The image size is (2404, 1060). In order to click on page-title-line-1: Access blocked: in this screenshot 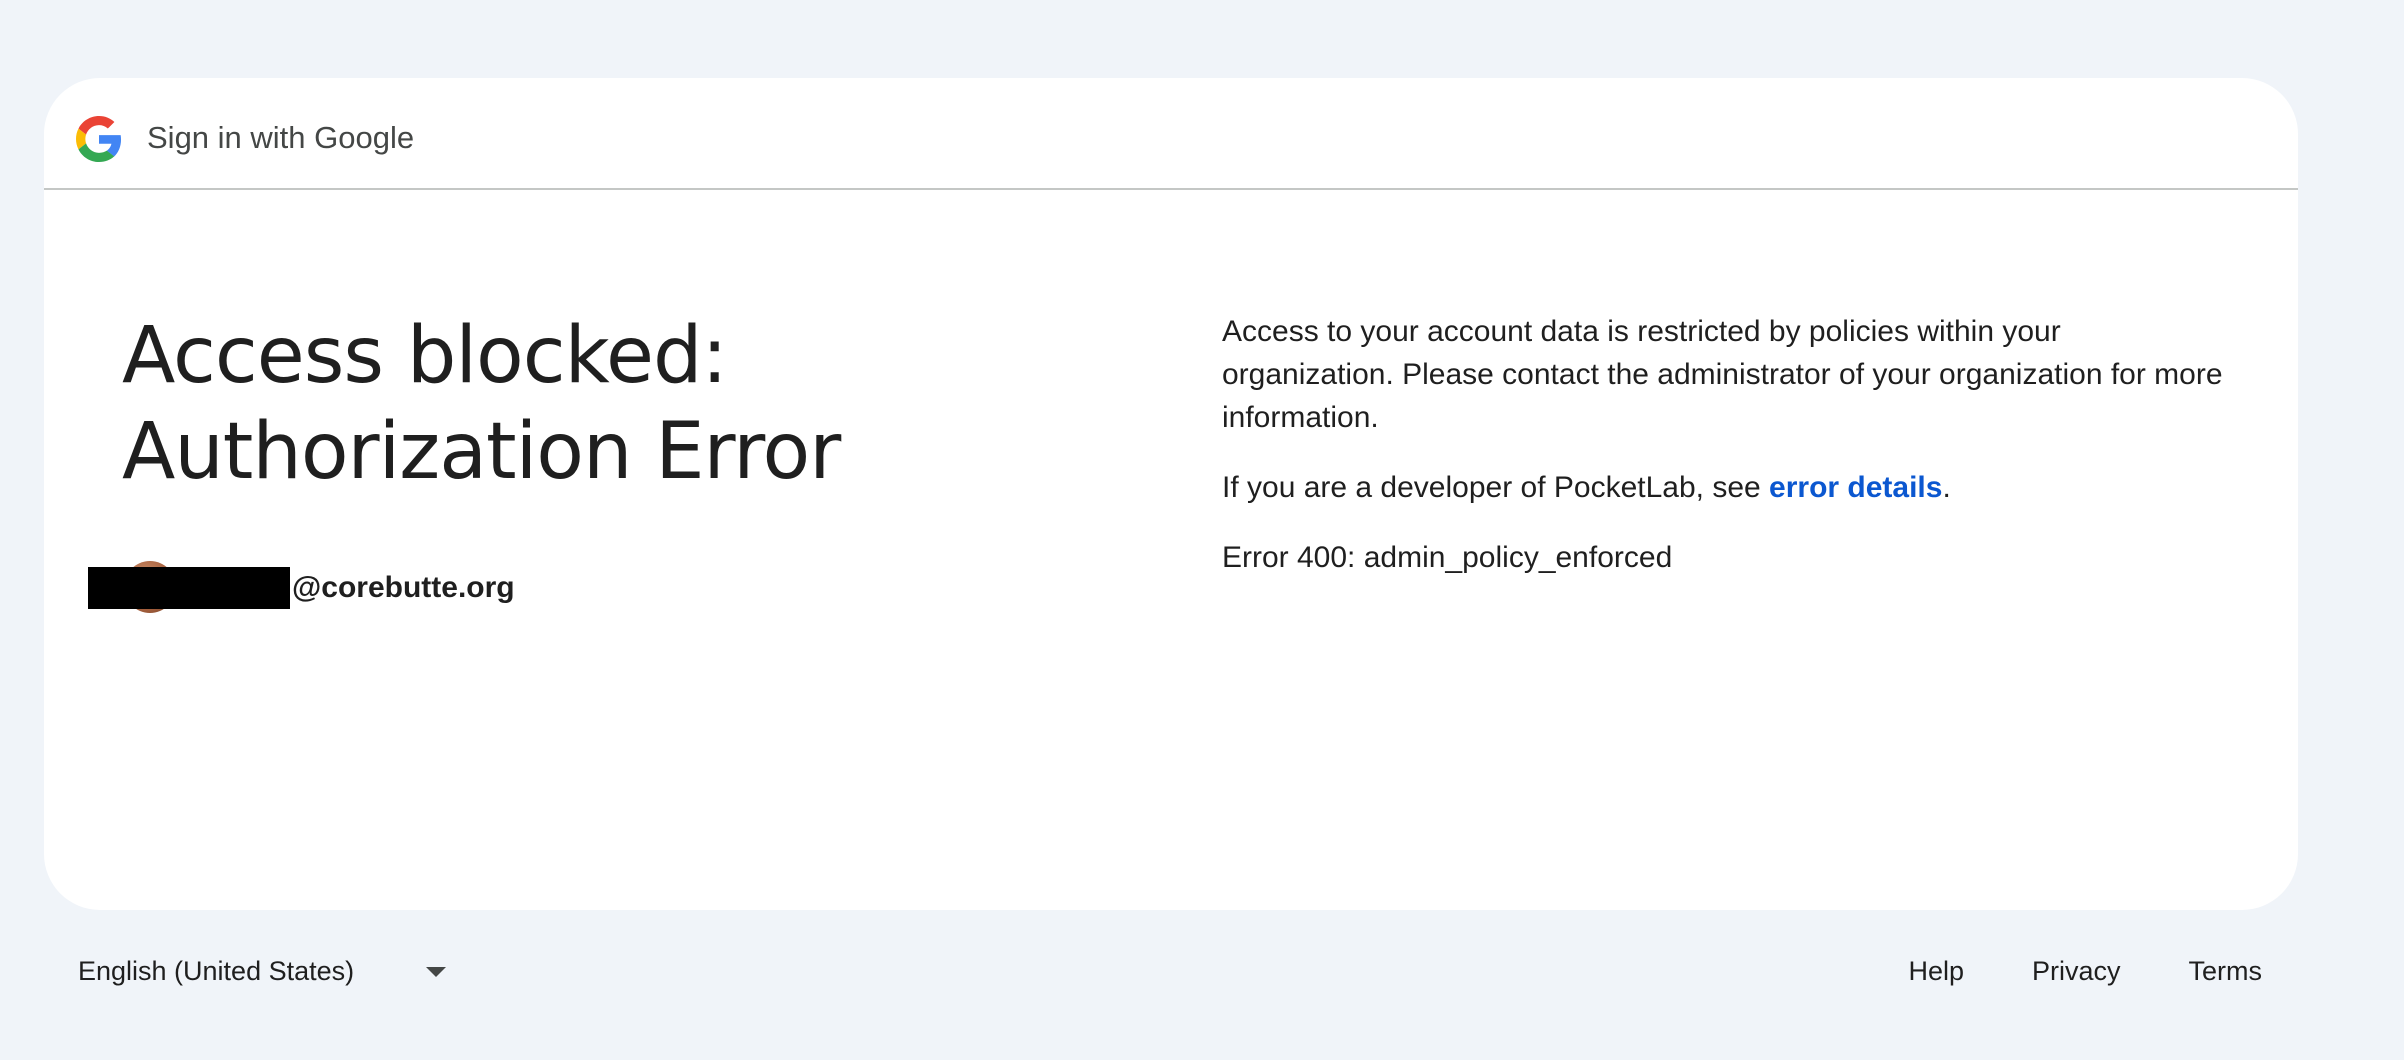, I will do `click(425, 356)`.